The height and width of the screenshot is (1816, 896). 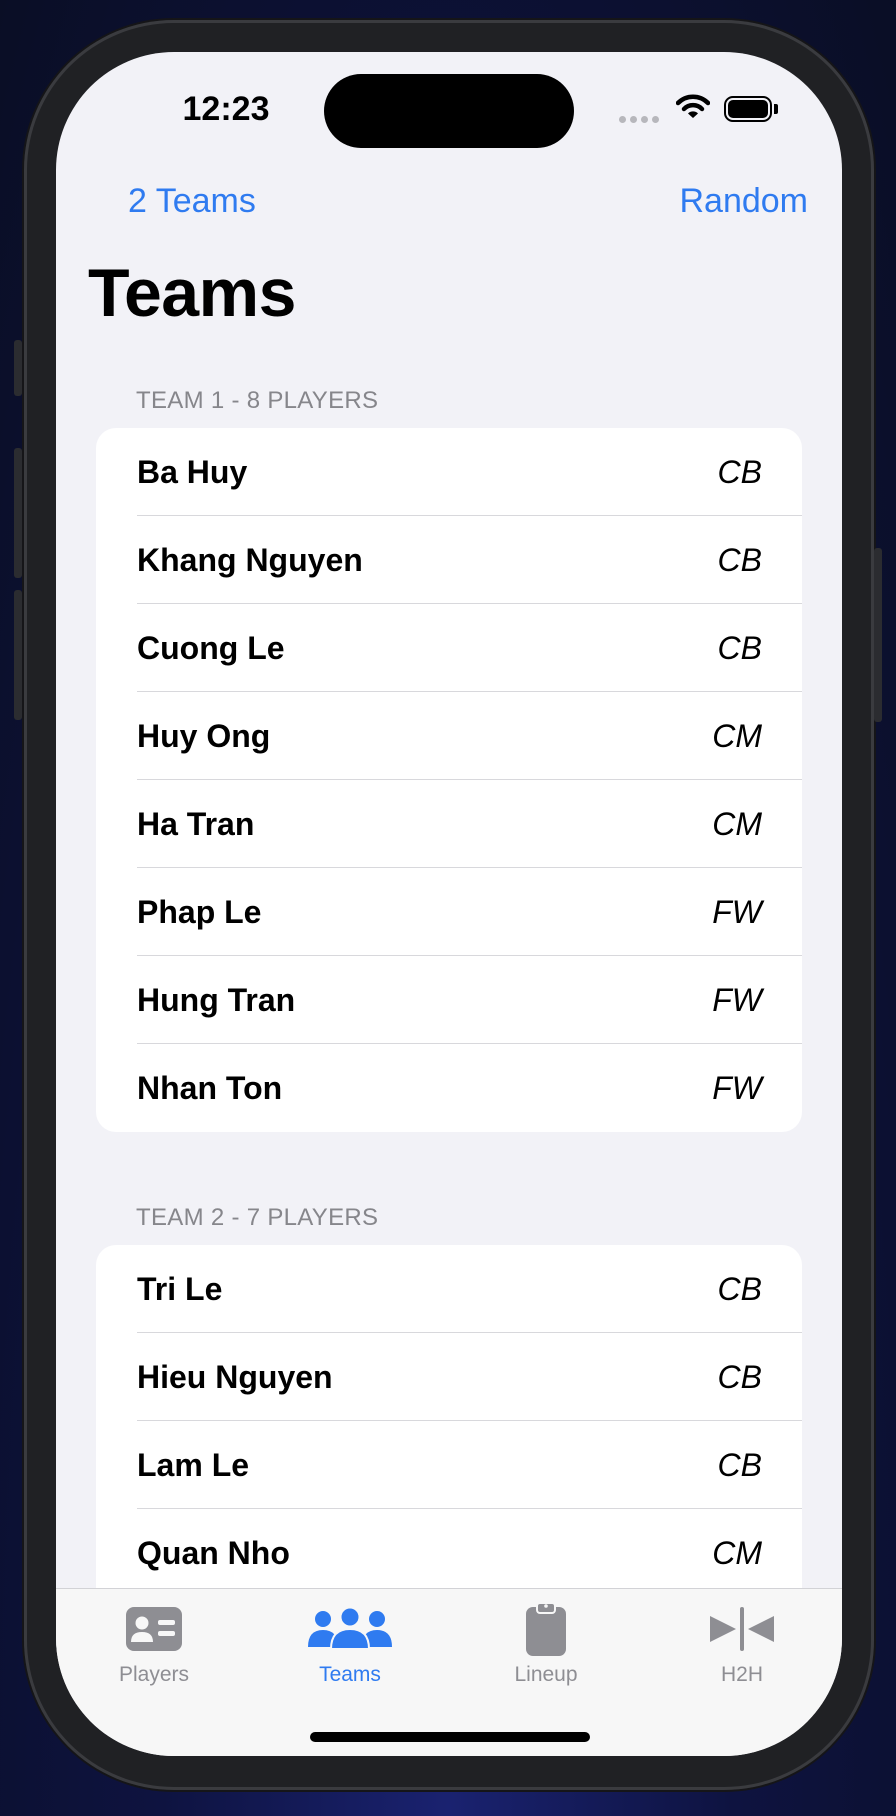 I want to click on player-name: Nhan Ton, so click(x=210, y=1088).